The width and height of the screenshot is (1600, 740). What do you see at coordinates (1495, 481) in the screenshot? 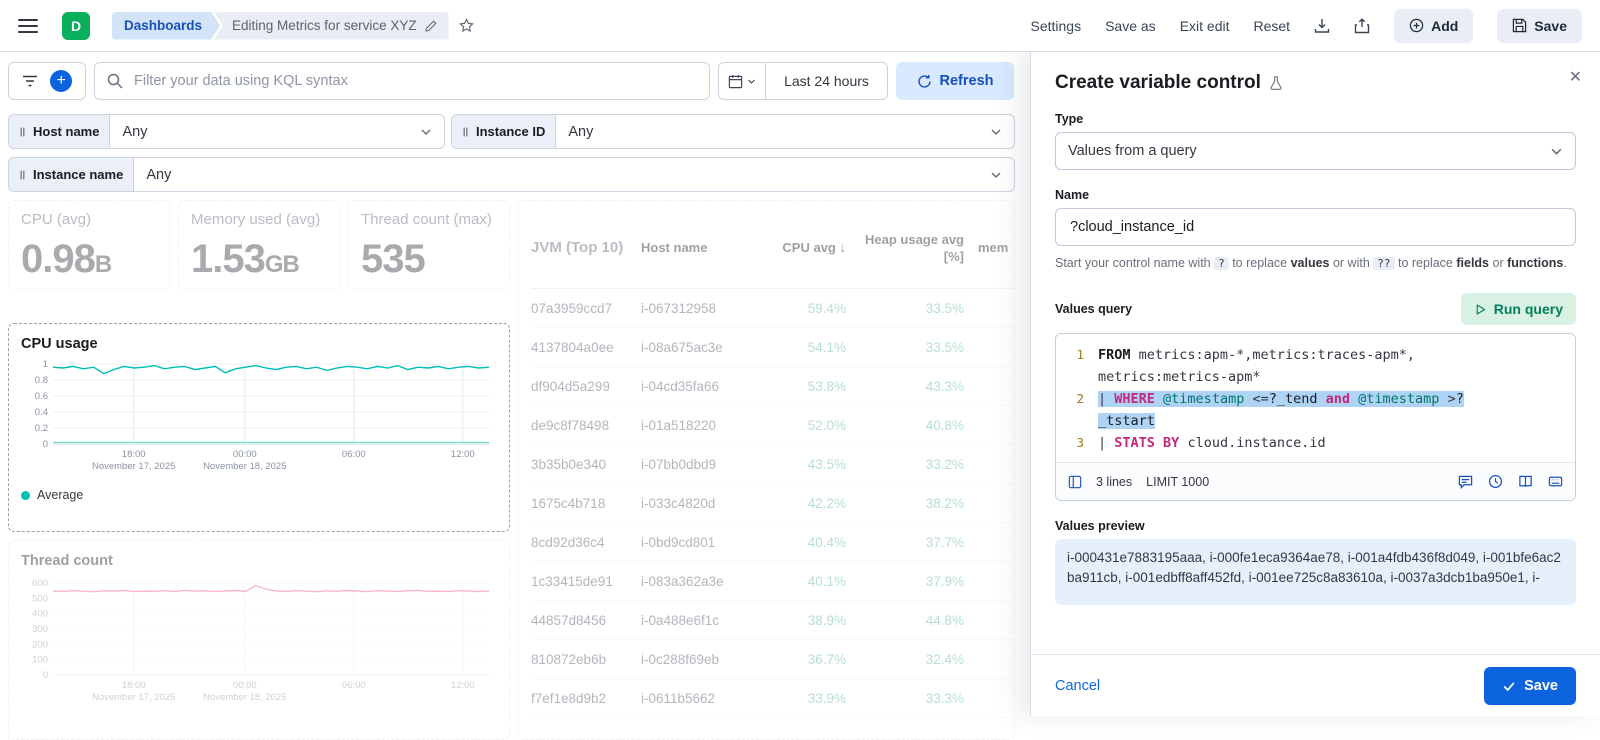
I see `query-history-icon` at bounding box center [1495, 481].